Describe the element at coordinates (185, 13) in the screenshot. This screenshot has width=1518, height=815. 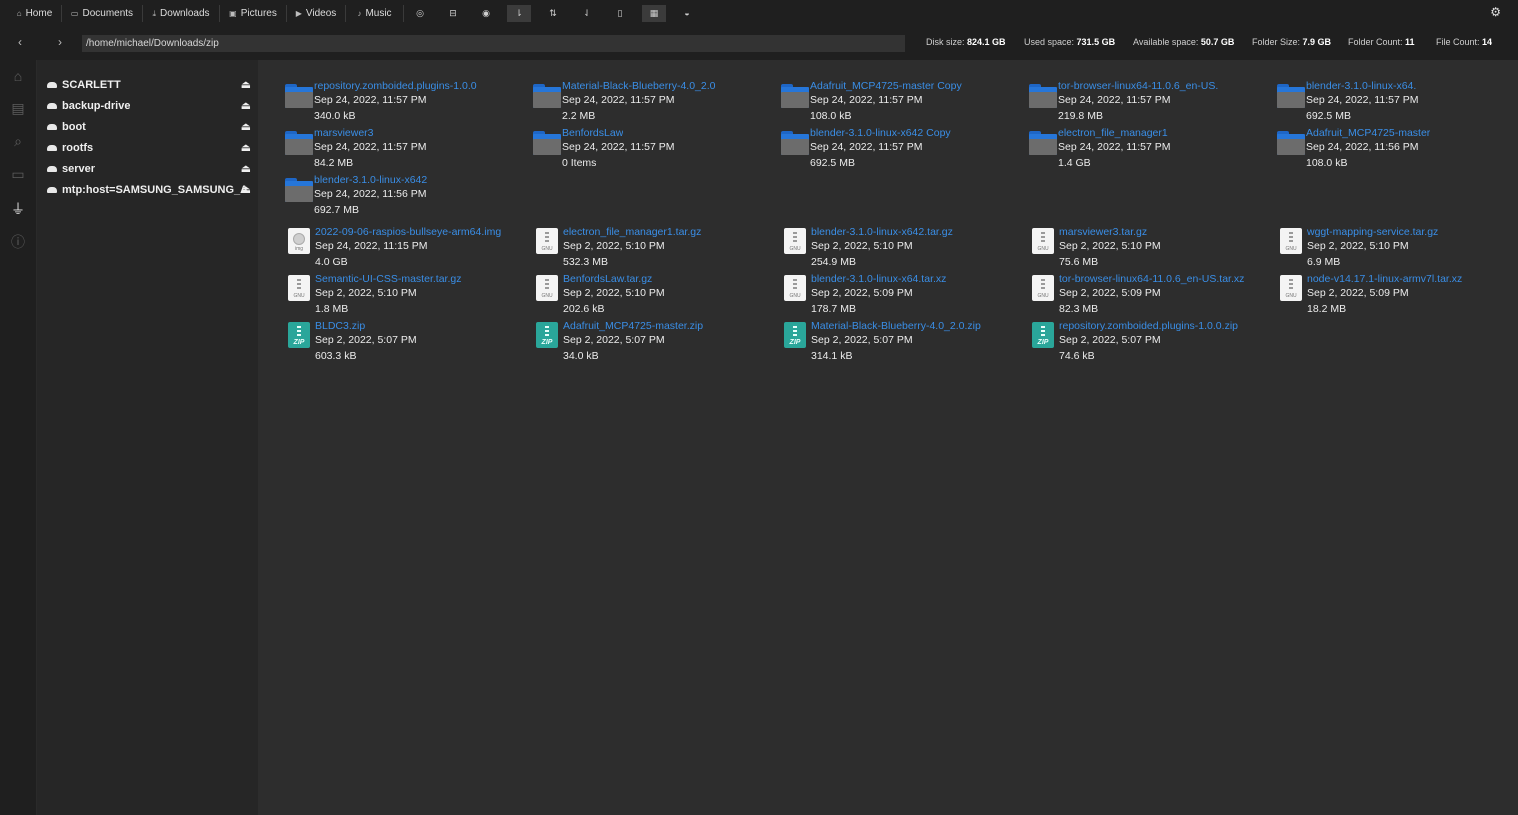
I see `toolbar-downloads-label: Downloads` at that location.